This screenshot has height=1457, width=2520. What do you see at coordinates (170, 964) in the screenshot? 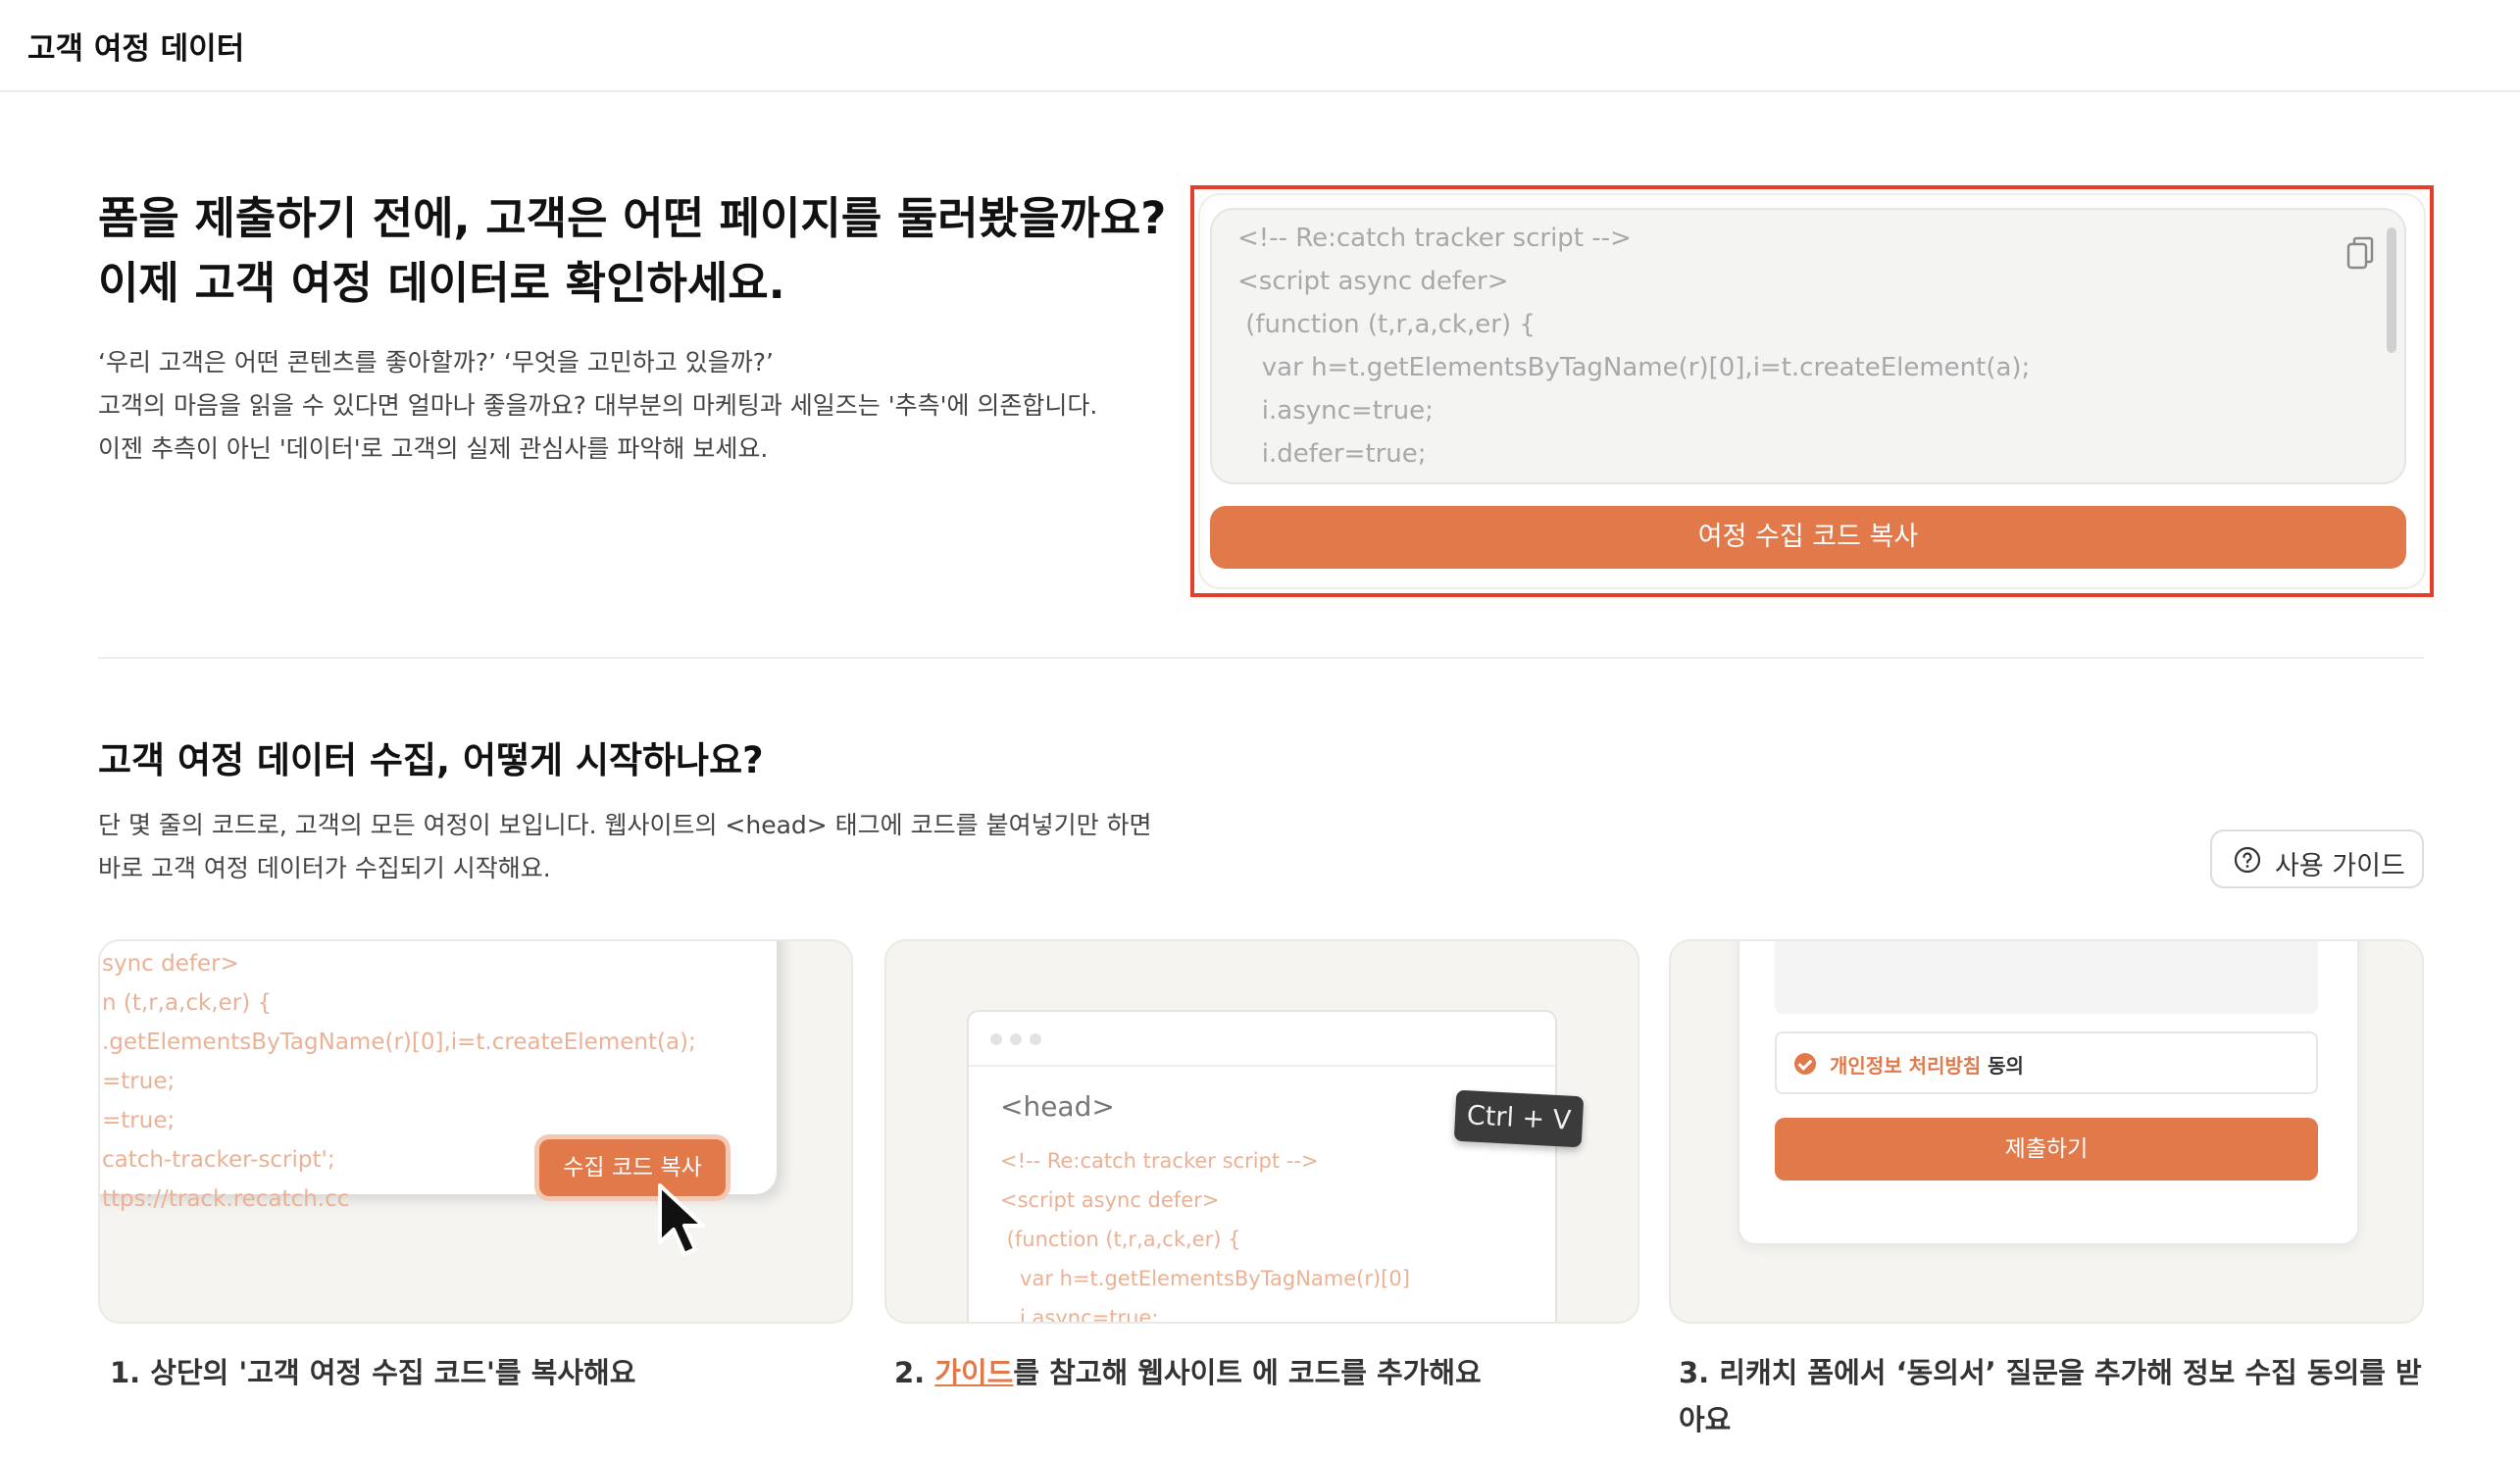
I see `snippet-line: sync defer>` at bounding box center [170, 964].